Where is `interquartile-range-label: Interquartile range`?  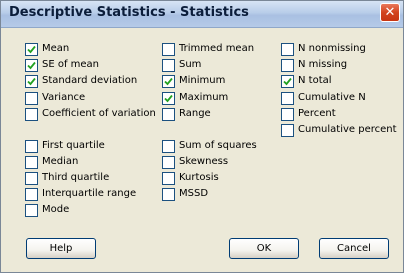
interquartile-range-label: Interquartile range is located at coordinates (89, 193).